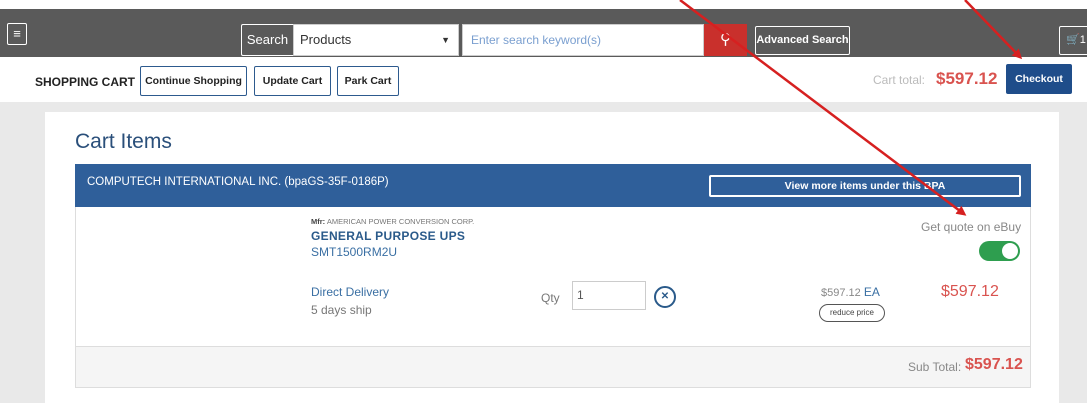 The image size is (1087, 403). What do you see at coordinates (852, 313) in the screenshot?
I see `reduce-price-button: reduce price` at bounding box center [852, 313].